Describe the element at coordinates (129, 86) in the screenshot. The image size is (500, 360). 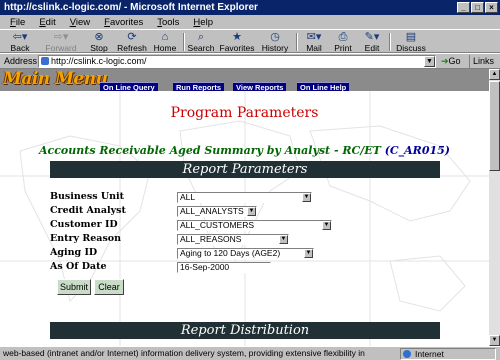
I see `nav-online-query: On Line Query` at that location.